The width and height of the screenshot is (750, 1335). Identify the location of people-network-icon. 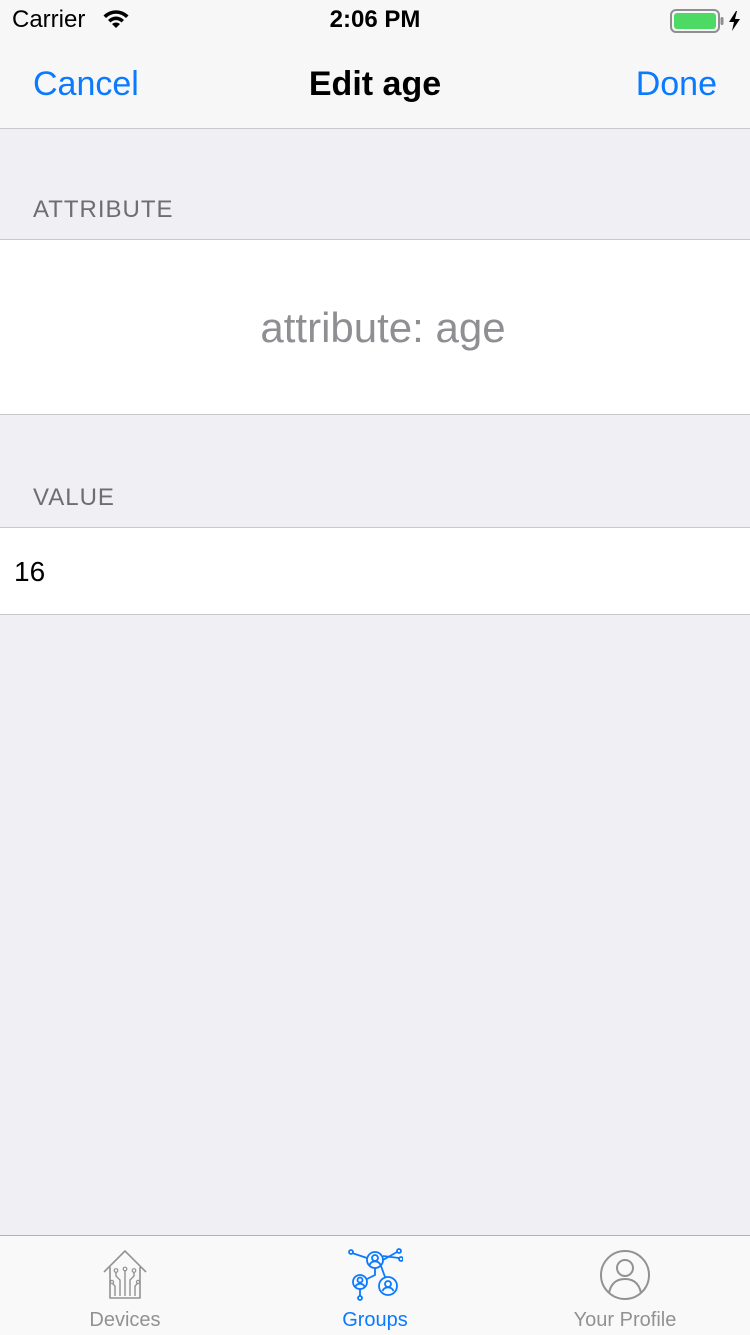
(375, 1278).